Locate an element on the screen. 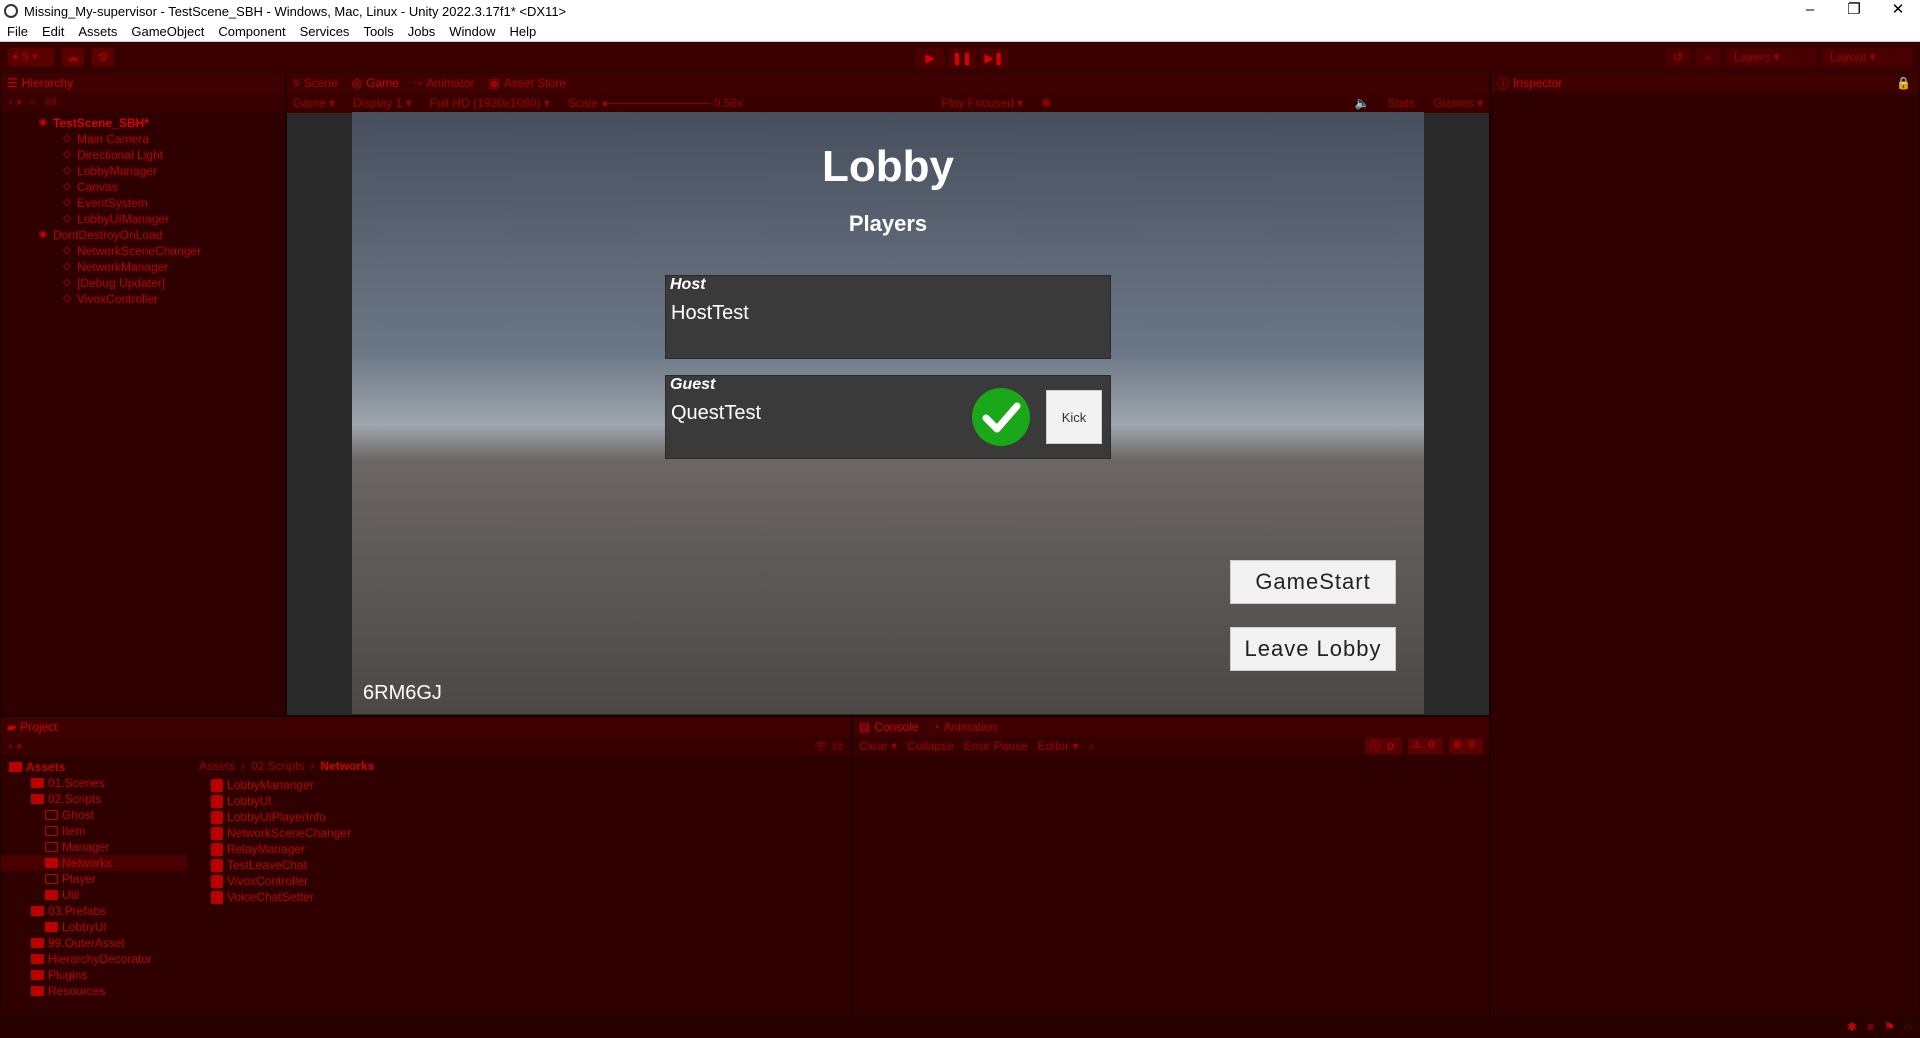  log-count: ⓘ 0 is located at coordinates (1383, 746).